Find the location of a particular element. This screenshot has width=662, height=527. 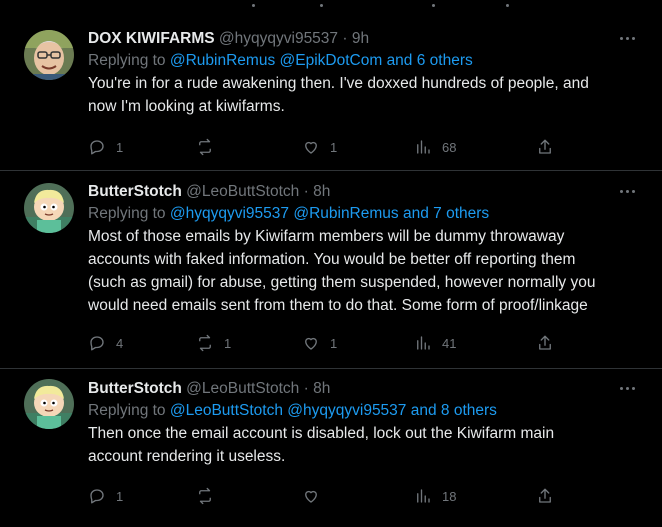

mention-link: @EpikDotCom is located at coordinates (331, 60).